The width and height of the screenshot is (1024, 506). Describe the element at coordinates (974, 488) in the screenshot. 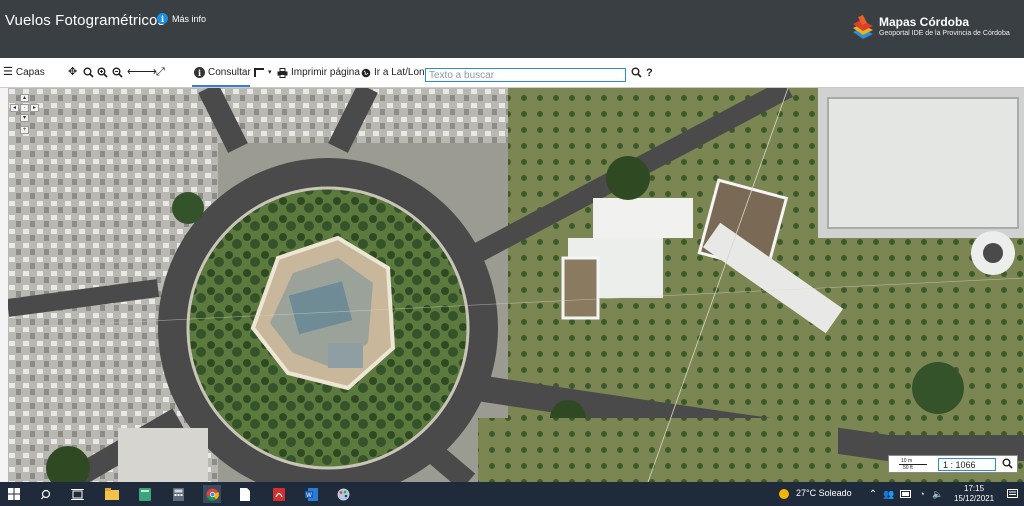

I see `clock-time: 17:15` at that location.